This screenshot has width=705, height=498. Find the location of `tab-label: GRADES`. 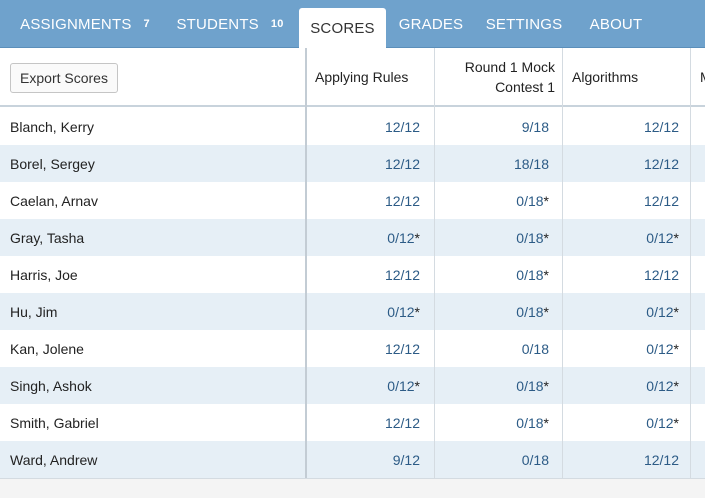

tab-label: GRADES is located at coordinates (431, 24).